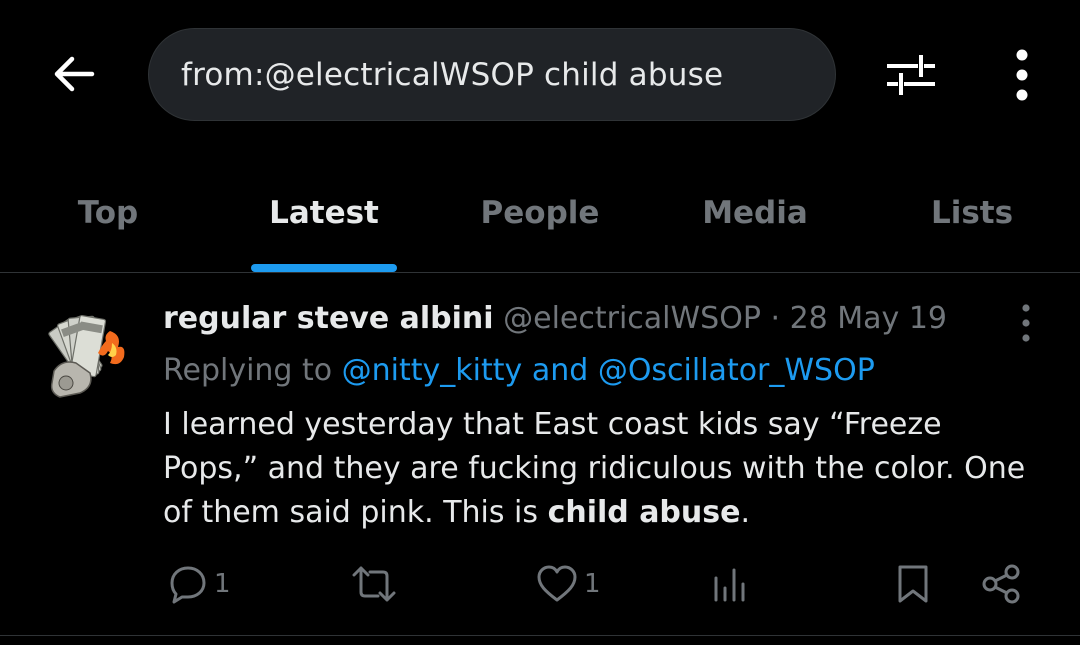  What do you see at coordinates (868, 318) in the screenshot?
I see `tweet-date: 28 May 19` at bounding box center [868, 318].